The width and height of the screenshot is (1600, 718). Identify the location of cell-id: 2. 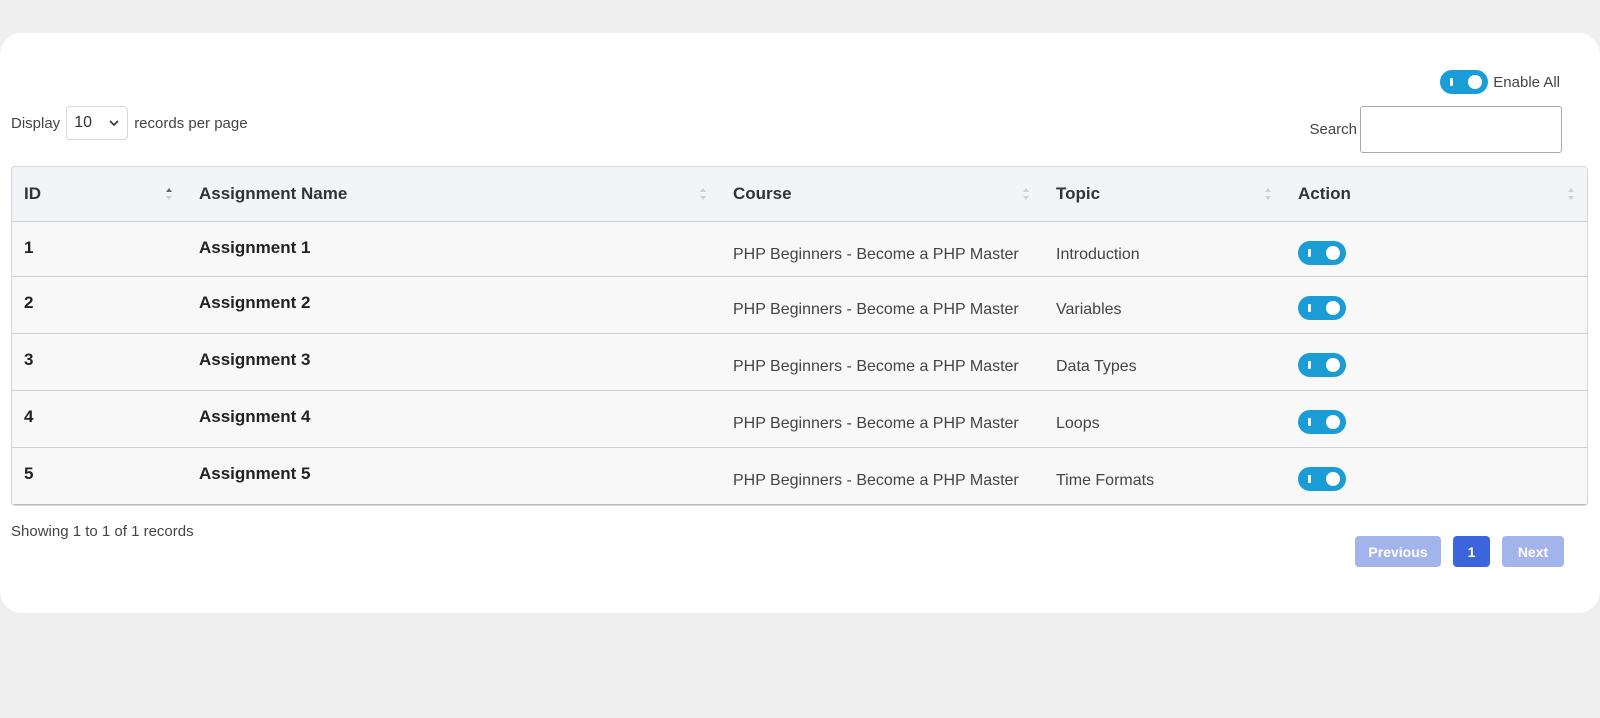
(99, 305).